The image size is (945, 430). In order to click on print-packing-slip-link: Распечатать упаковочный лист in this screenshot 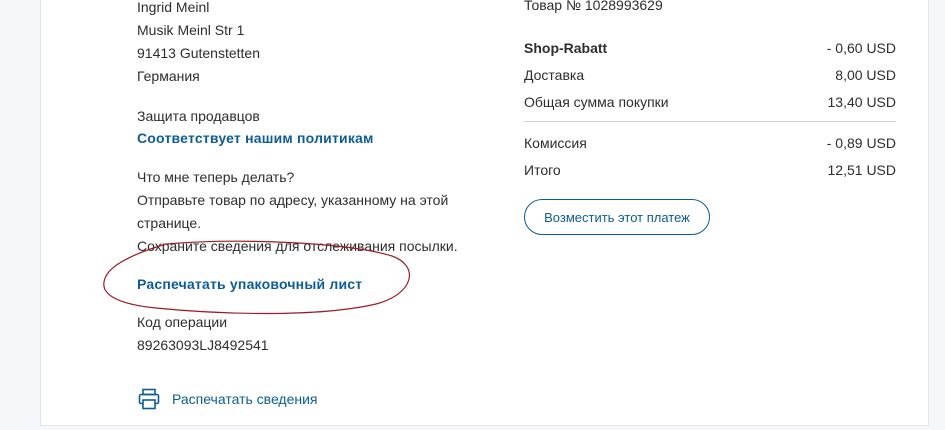, I will do `click(249, 284)`.